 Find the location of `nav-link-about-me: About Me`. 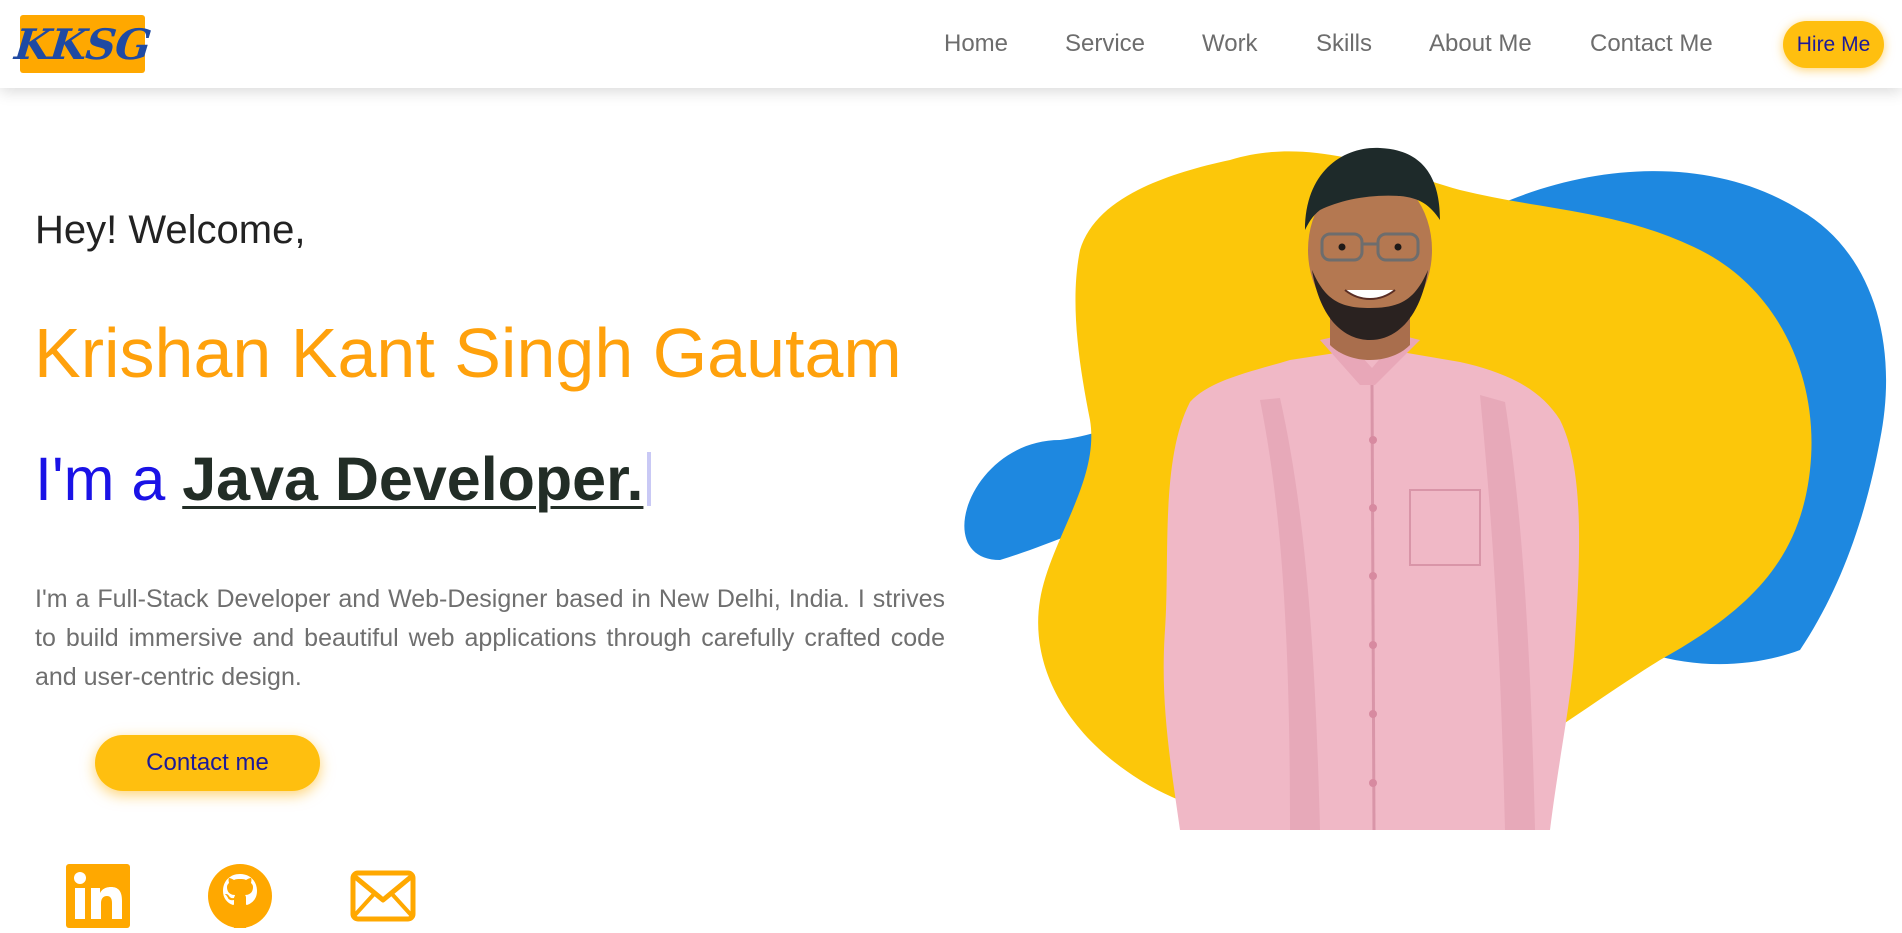

nav-link-about-me: About Me is located at coordinates (1480, 44).